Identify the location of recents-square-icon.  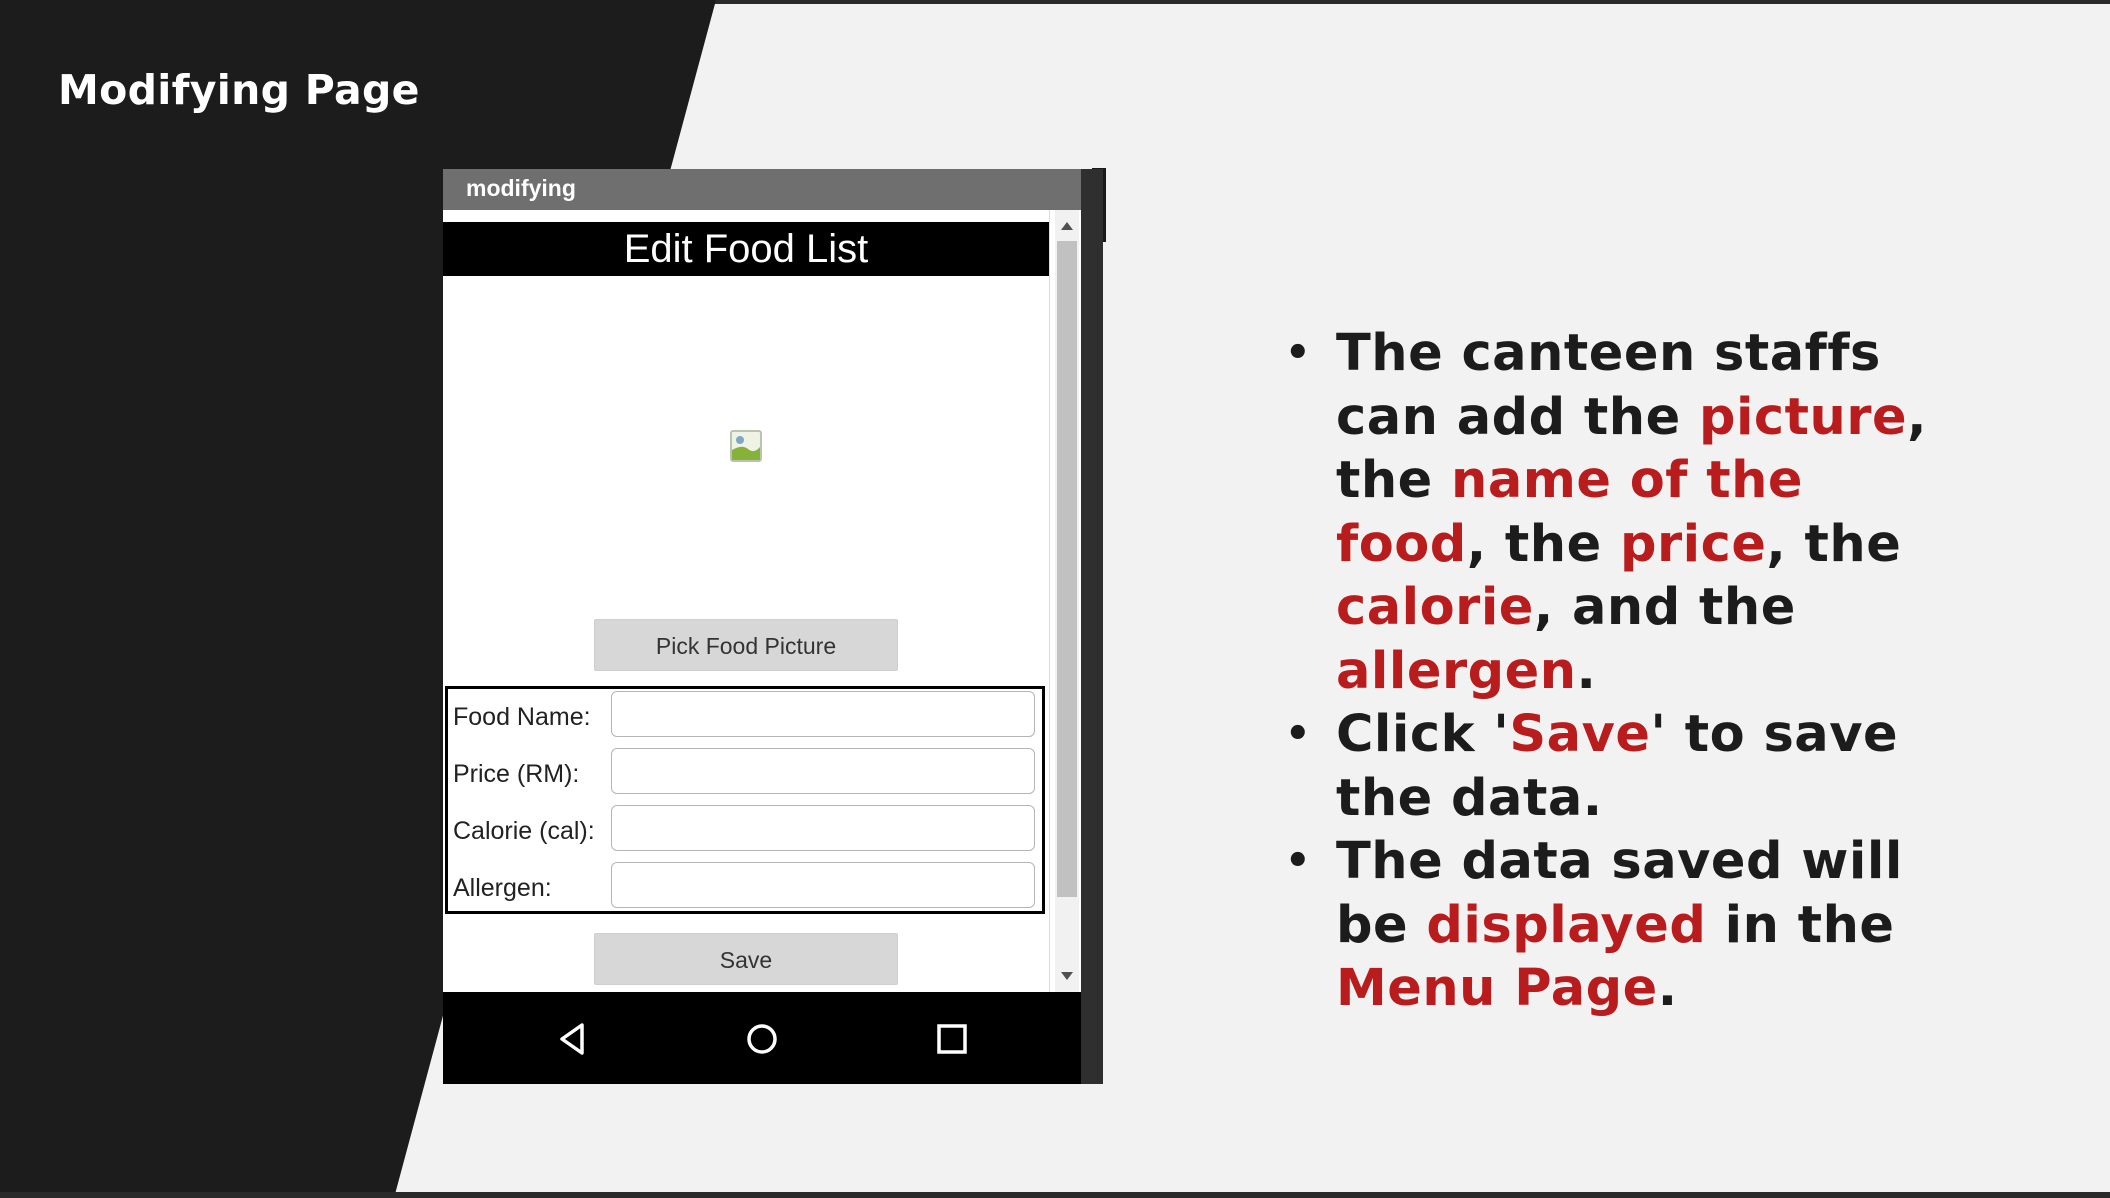
(952, 1039).